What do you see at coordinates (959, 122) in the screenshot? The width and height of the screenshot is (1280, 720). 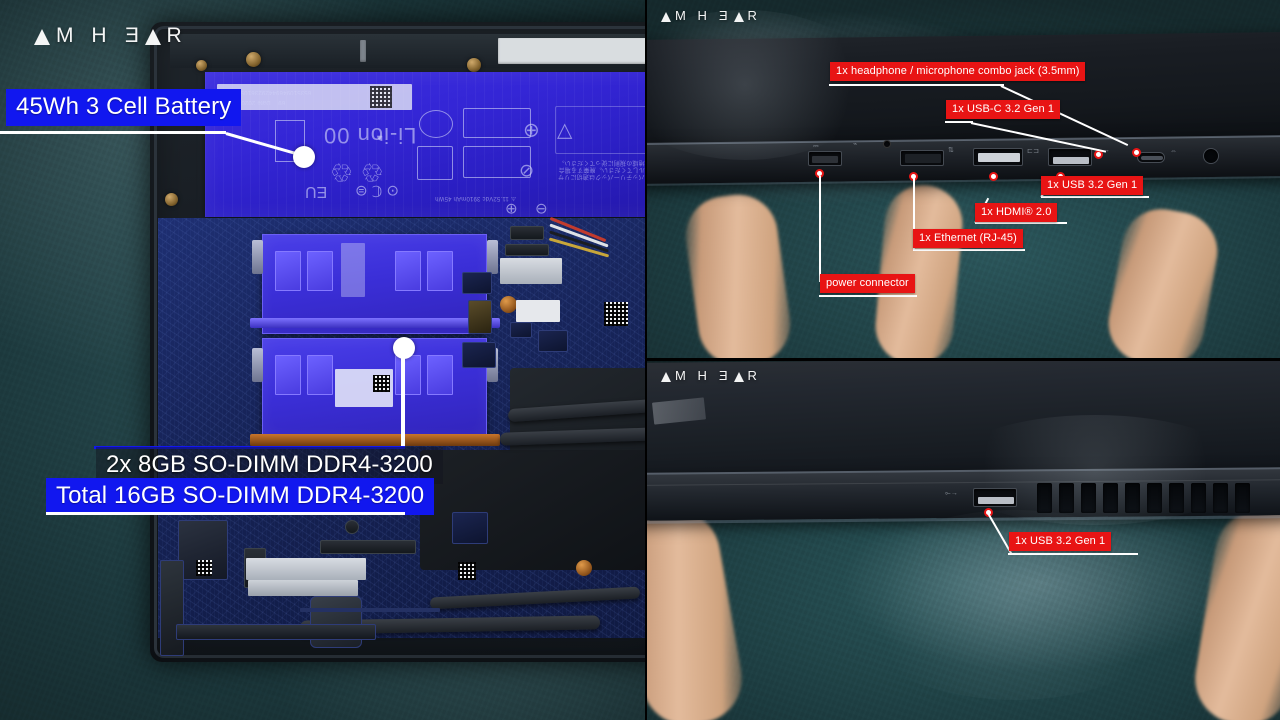 I see `usbc-callout-underline` at bounding box center [959, 122].